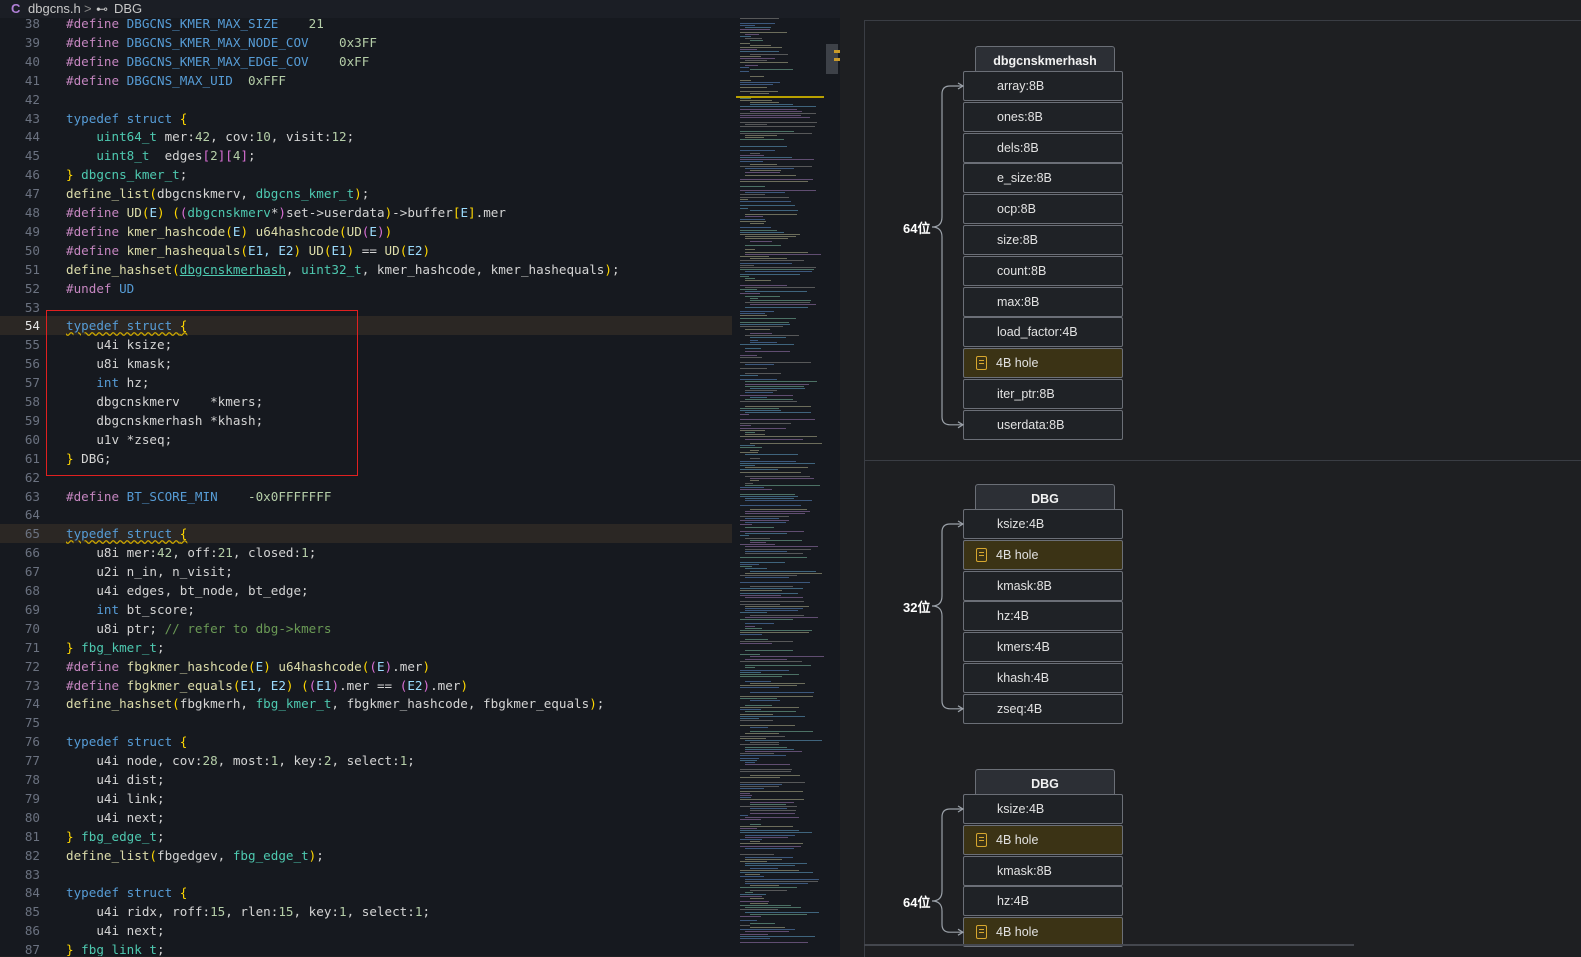 This screenshot has width=1581, height=957. I want to click on code-line: 76 typedef struct {, so click(366, 741).